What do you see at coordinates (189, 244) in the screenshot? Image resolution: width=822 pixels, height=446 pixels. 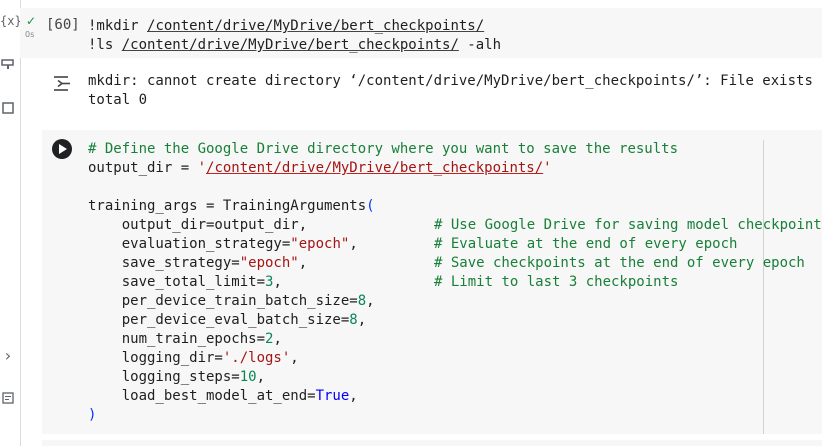 I see `code-text: evaluation_strategy=` at bounding box center [189, 244].